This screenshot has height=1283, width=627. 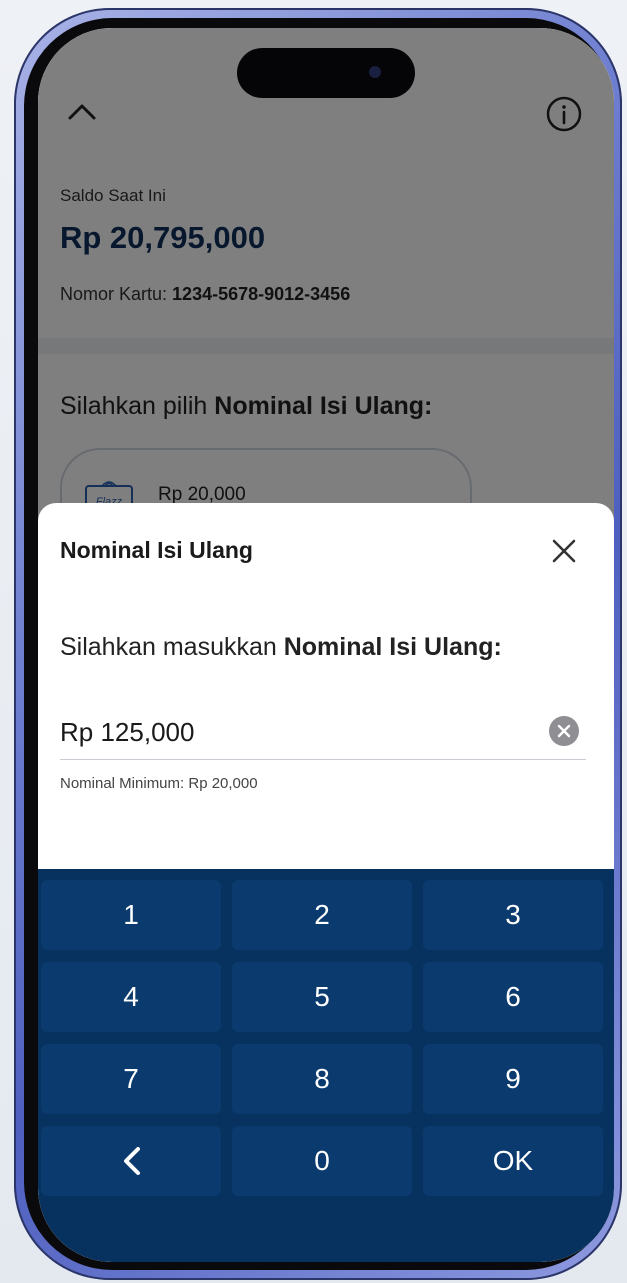 What do you see at coordinates (392, 647) in the screenshot?
I see `instruction-bold: Nominal Isi Ulang:` at bounding box center [392, 647].